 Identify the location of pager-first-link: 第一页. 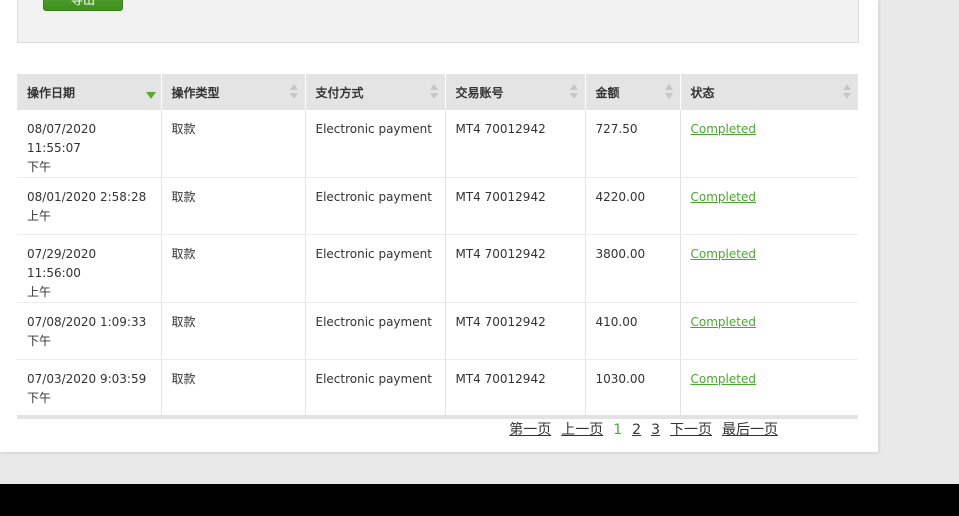
(530, 429).